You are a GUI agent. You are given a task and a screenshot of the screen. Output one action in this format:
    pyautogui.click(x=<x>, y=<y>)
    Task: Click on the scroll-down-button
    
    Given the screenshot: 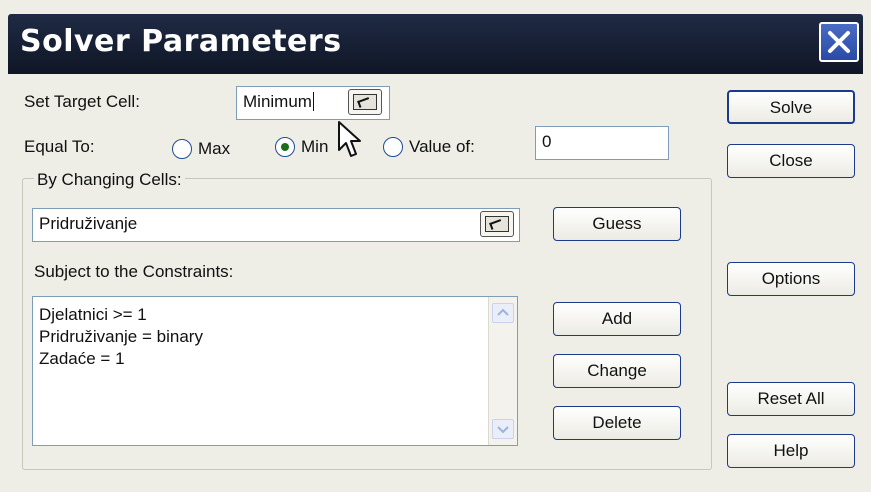 What is the action you would take?
    pyautogui.click(x=503, y=429)
    